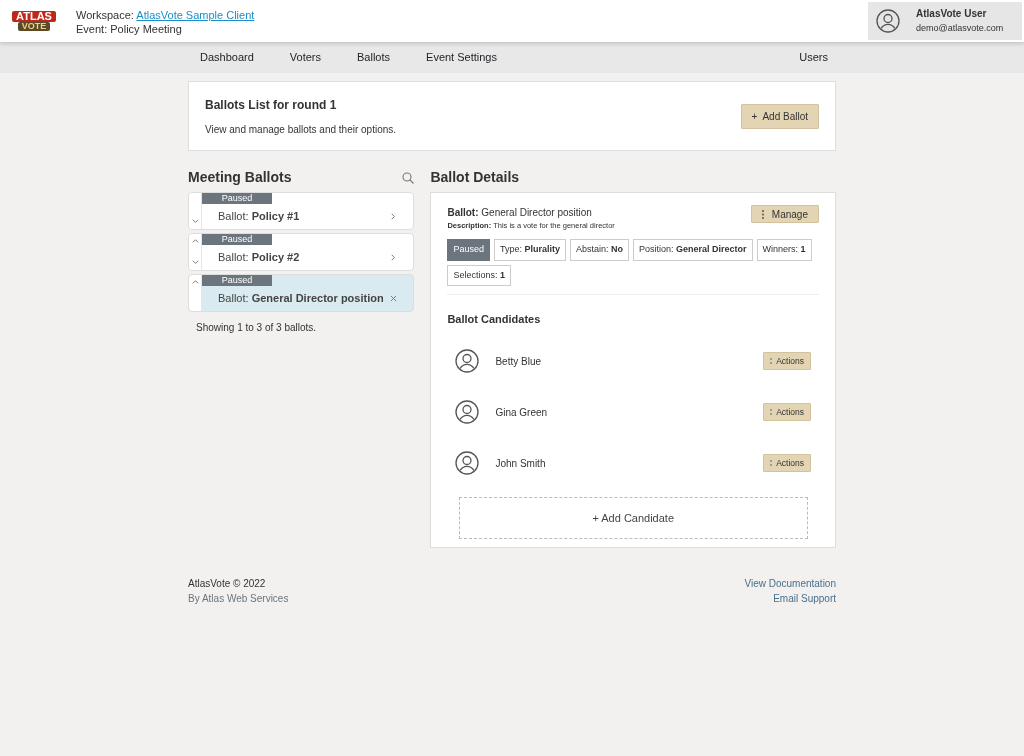 Image resolution: width=1024 pixels, height=756 pixels. Describe the element at coordinates (494, 320) in the screenshot. I see `candidates-title: Ballot Candidates` at that location.